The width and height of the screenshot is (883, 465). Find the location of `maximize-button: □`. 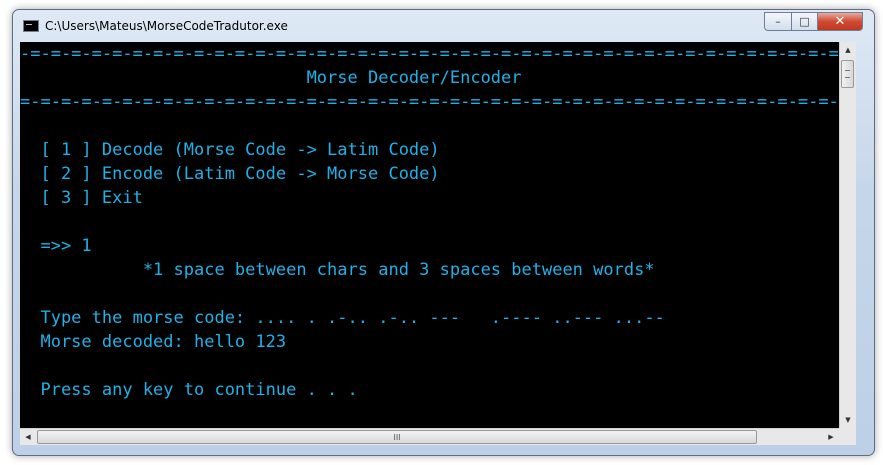

maximize-button: □ is located at coordinates (804, 21).